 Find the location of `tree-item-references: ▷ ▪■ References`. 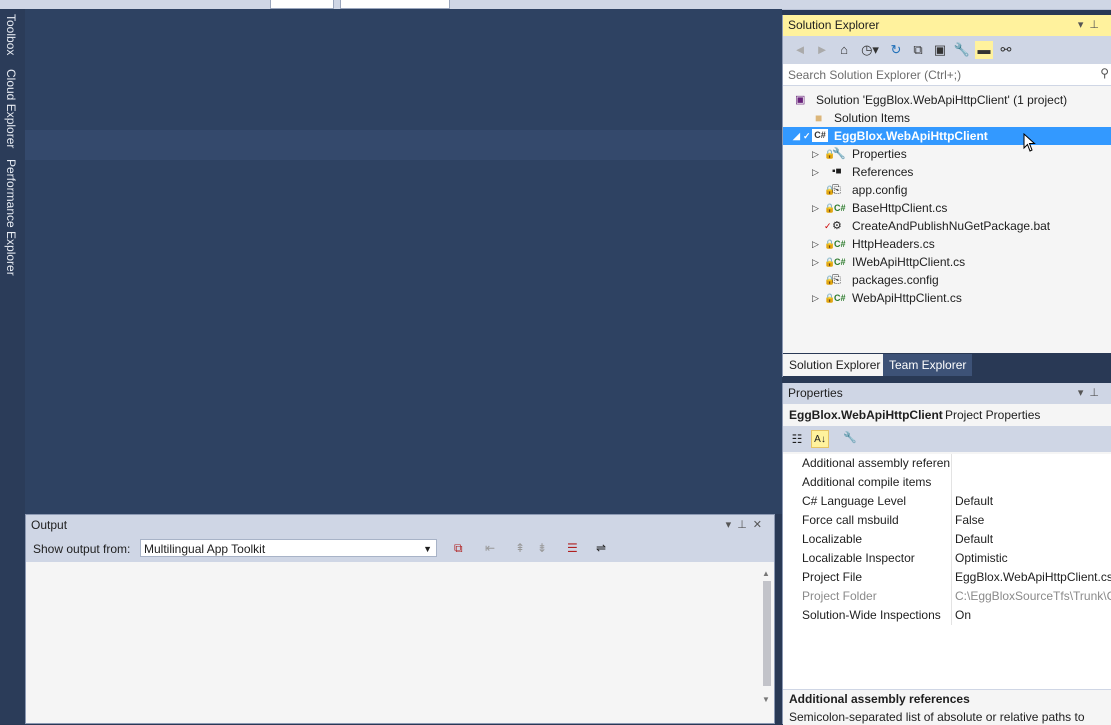

tree-item-references: ▷ ▪■ References is located at coordinates (947, 172).